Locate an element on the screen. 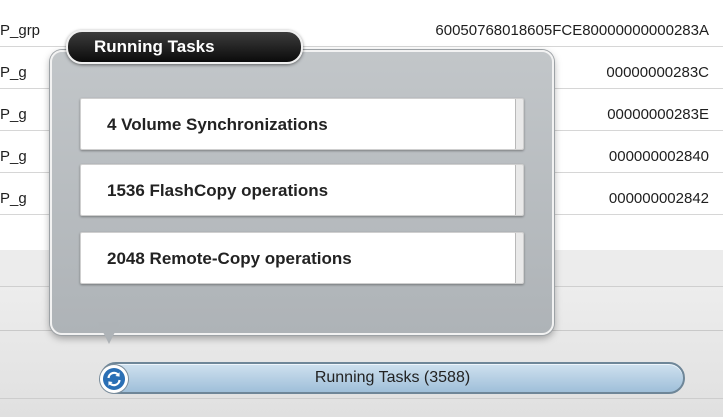  running-tasks-label: Running Tasks (3588) is located at coordinates (392, 377).